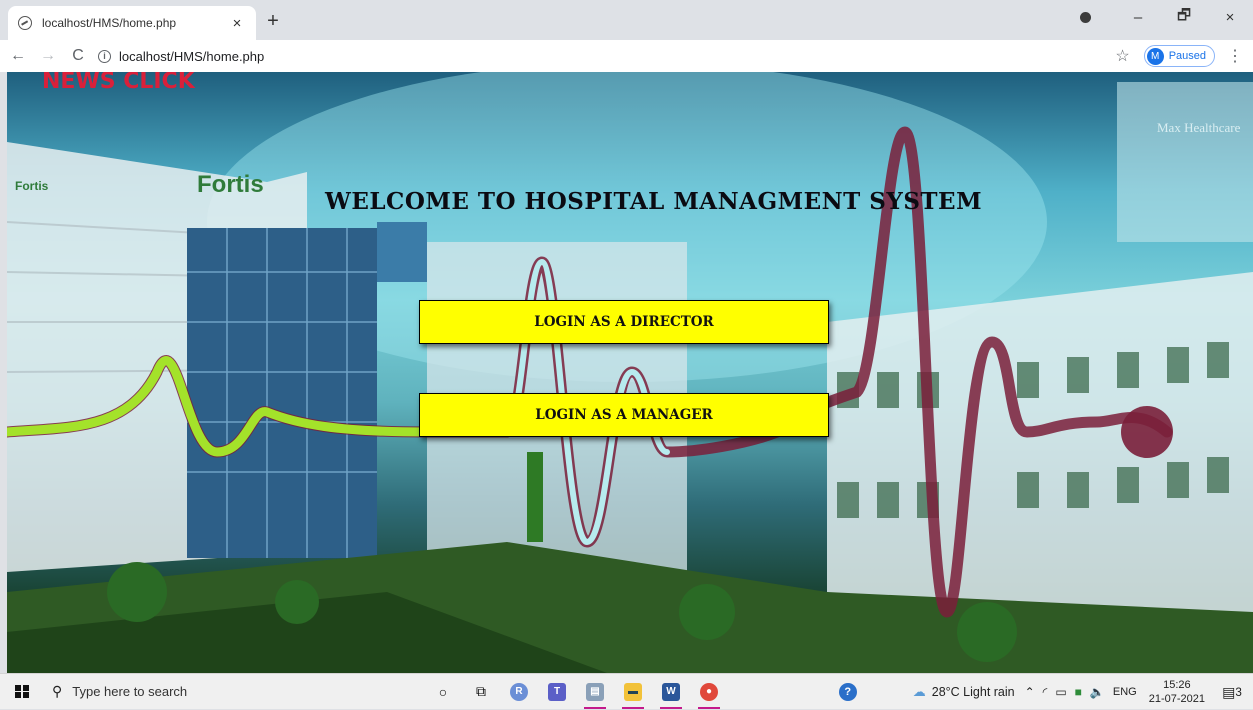 The height and width of the screenshot is (710, 1253). What do you see at coordinates (109, 23) in the screenshot?
I see `tab-title: localhost/HMS/home.php` at bounding box center [109, 23].